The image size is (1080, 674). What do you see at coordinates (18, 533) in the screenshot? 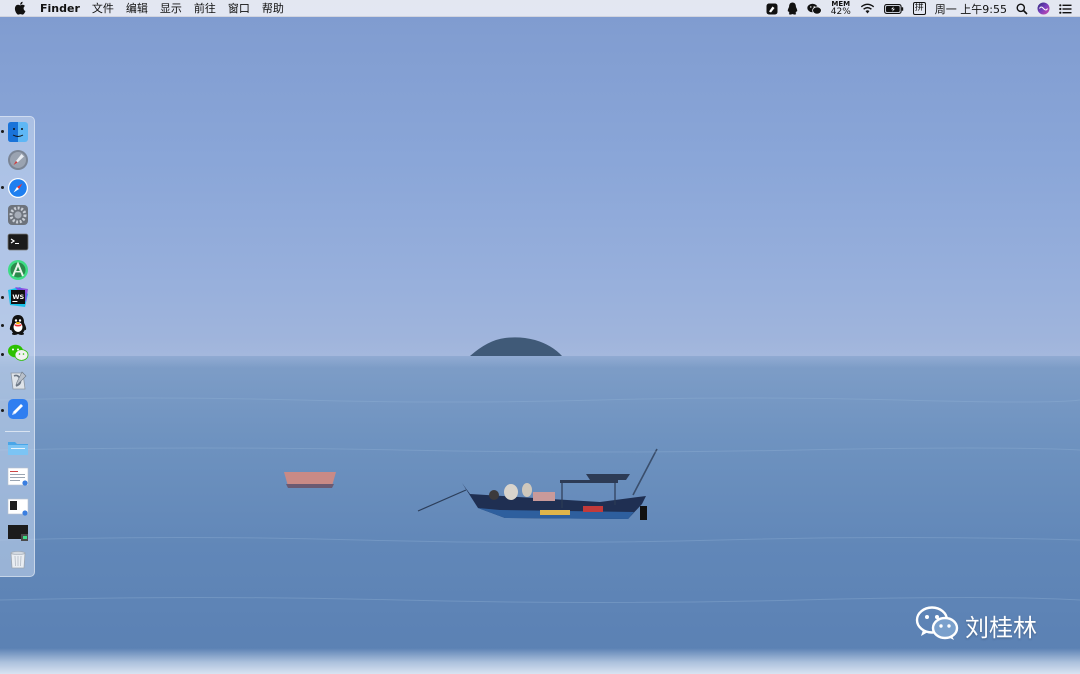
I see `downloads-stack-icon` at bounding box center [18, 533].